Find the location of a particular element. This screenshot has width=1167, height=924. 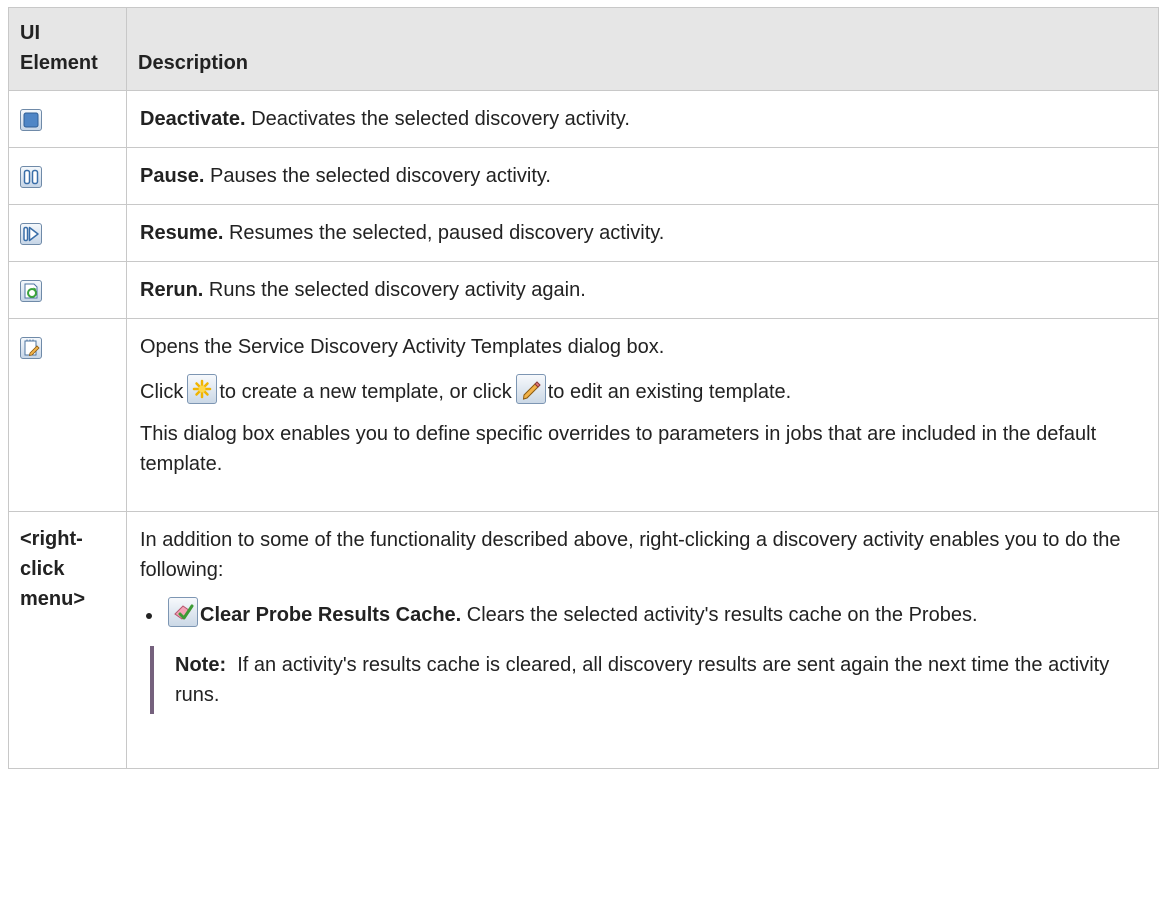

pause-icon is located at coordinates (31, 177).